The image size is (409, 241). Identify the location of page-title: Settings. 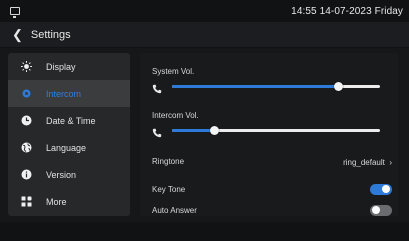
(50, 34).